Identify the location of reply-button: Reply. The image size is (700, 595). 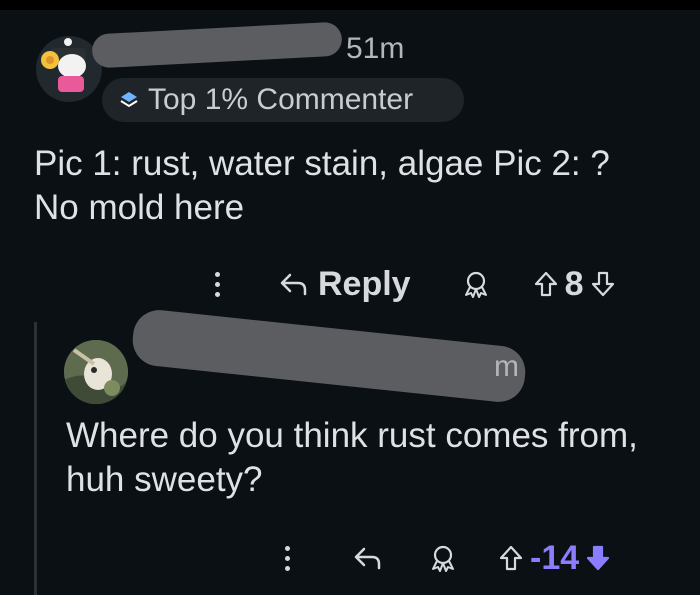
(344, 284).